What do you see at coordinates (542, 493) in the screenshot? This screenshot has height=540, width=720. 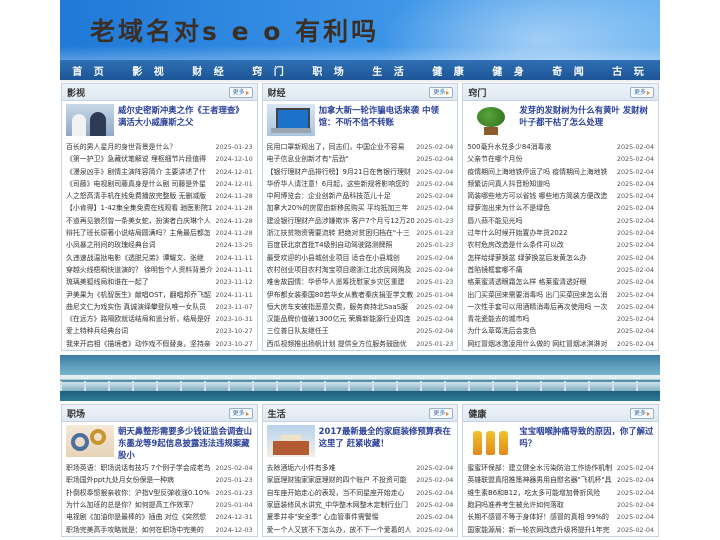 I see `list-item-title: 维生素B6和B12，吃太多可能增加骨折风险` at bounding box center [542, 493].